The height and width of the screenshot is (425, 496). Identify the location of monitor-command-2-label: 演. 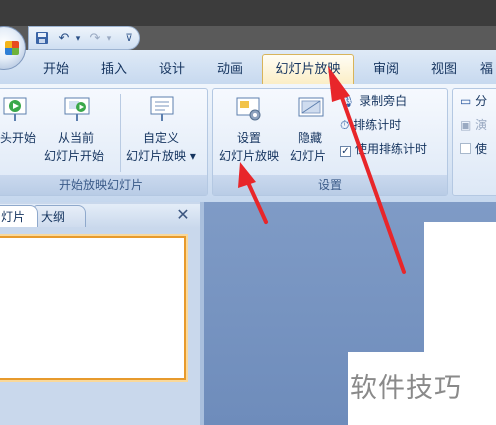
(481, 125).